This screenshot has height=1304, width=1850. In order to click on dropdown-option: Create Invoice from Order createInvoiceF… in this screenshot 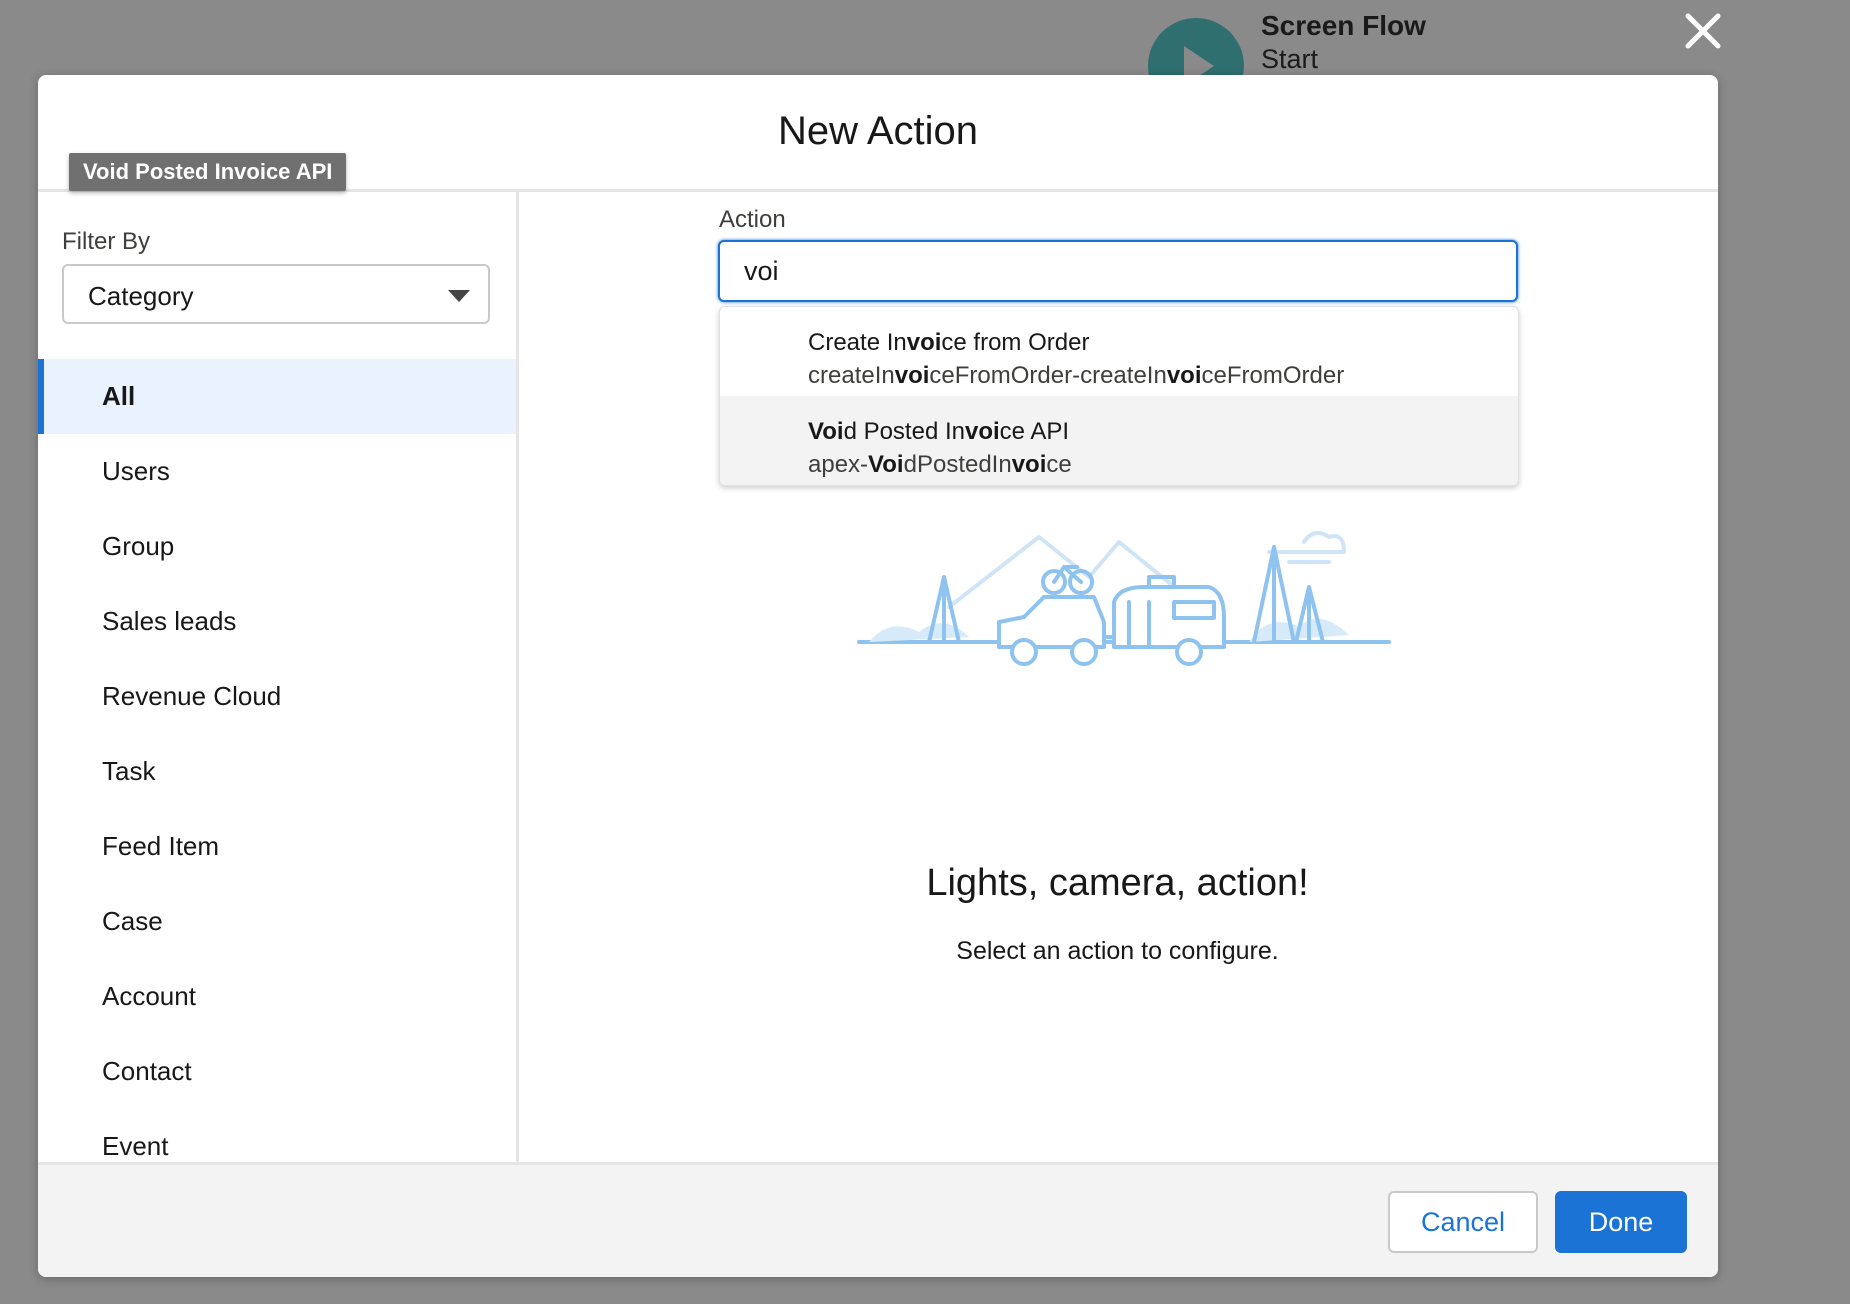, I will do `click(1119, 351)`.